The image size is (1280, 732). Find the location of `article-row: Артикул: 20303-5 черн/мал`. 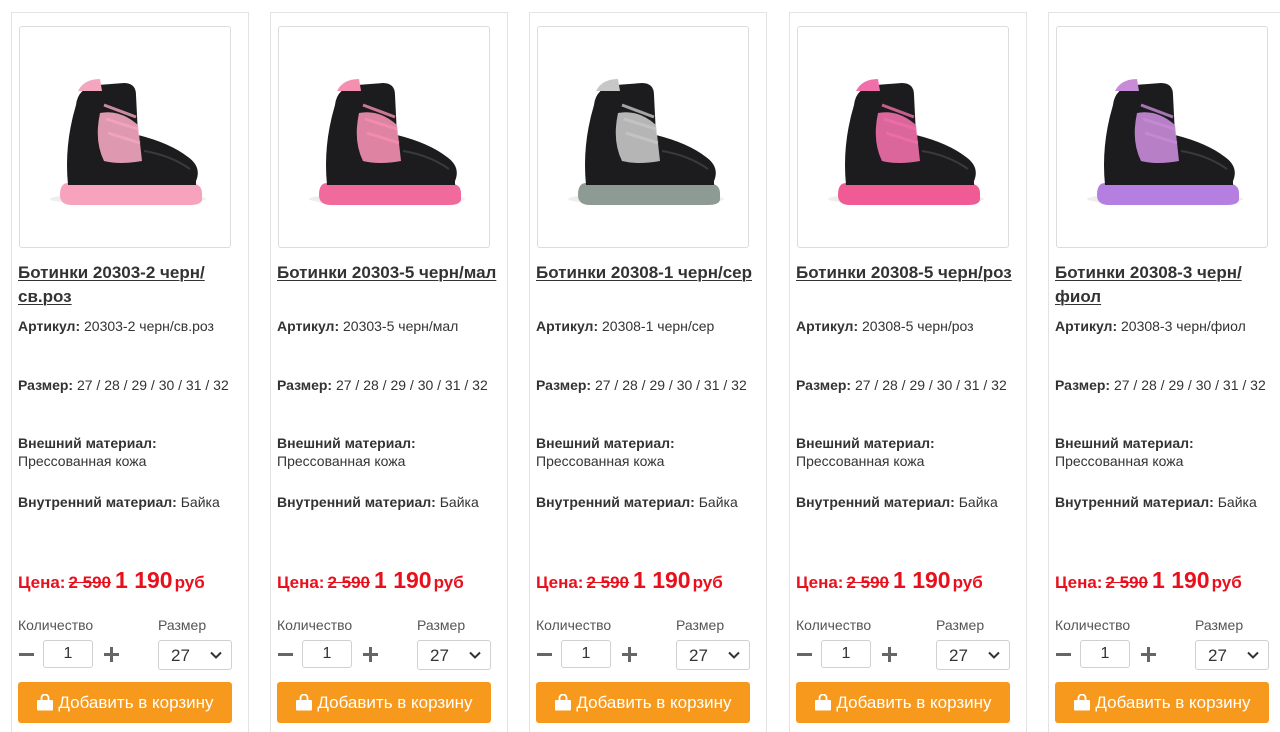

article-row: Артикул: 20303-5 черн/мал is located at coordinates (388, 326).